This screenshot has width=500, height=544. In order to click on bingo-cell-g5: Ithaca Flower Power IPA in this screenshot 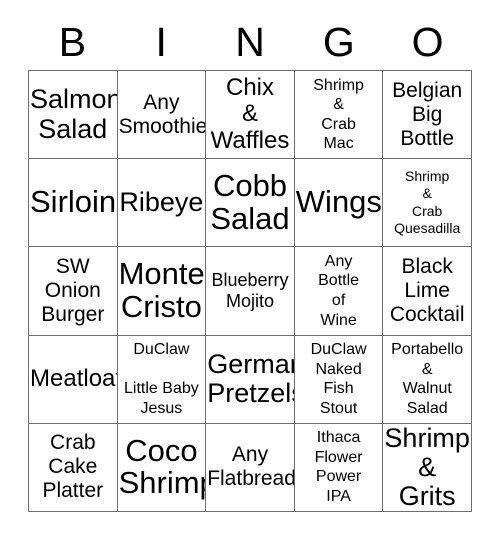, I will do `click(339, 467)`.